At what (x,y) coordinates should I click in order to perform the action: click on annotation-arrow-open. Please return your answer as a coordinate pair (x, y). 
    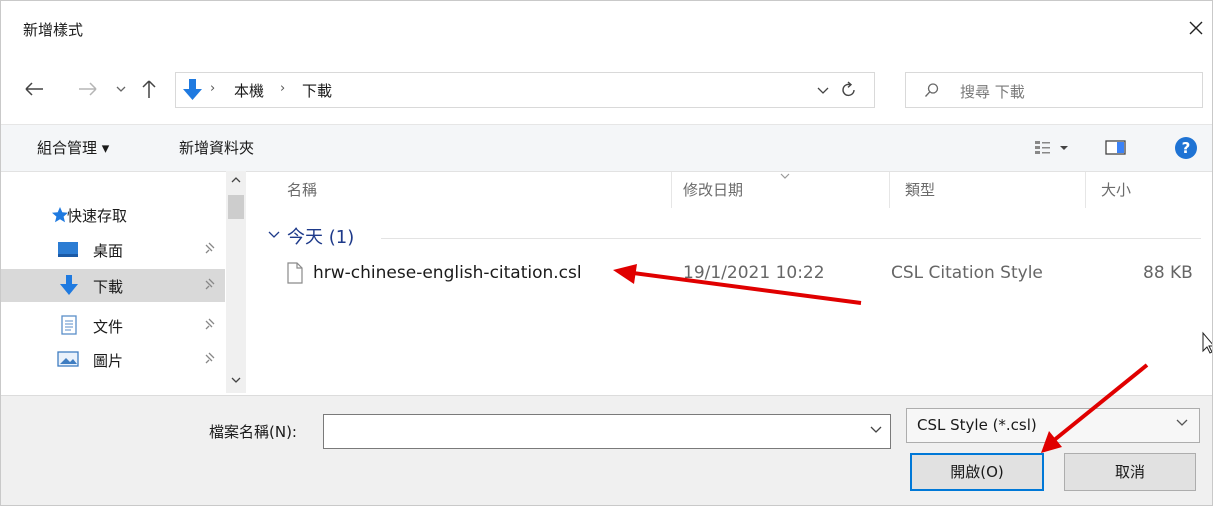
    Looking at the image, I should click on (1095, 408).